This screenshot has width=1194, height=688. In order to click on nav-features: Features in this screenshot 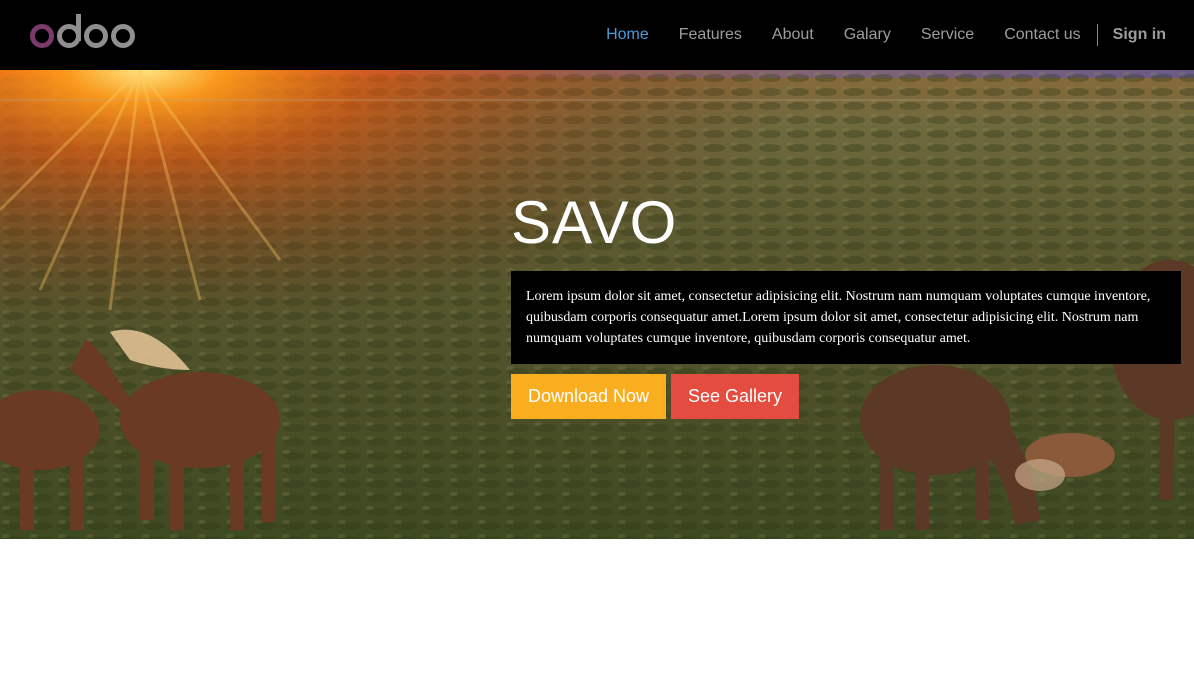, I will do `click(710, 35)`.